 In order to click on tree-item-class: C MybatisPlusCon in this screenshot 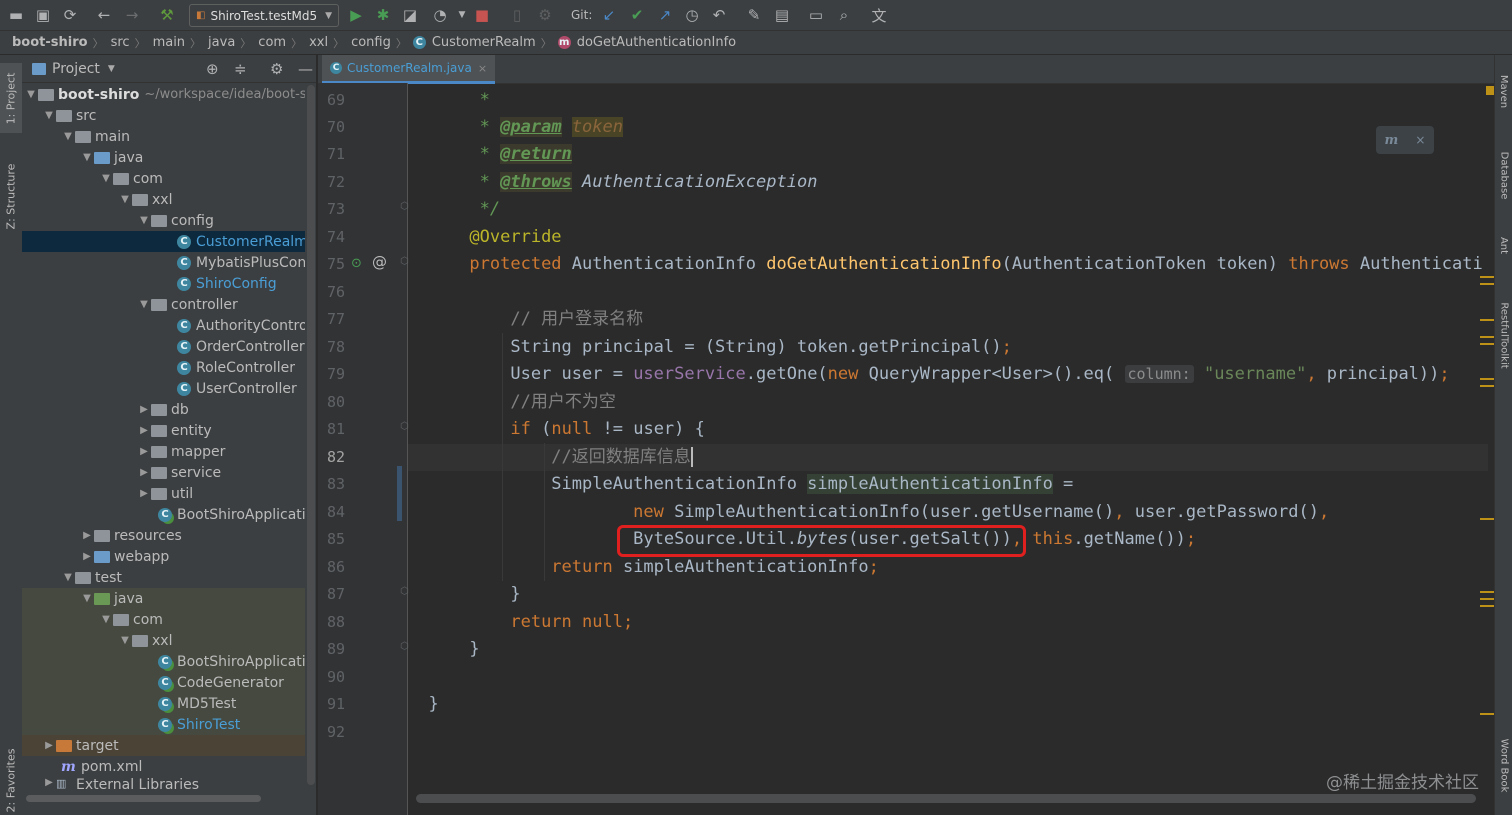, I will do `click(163, 262)`.